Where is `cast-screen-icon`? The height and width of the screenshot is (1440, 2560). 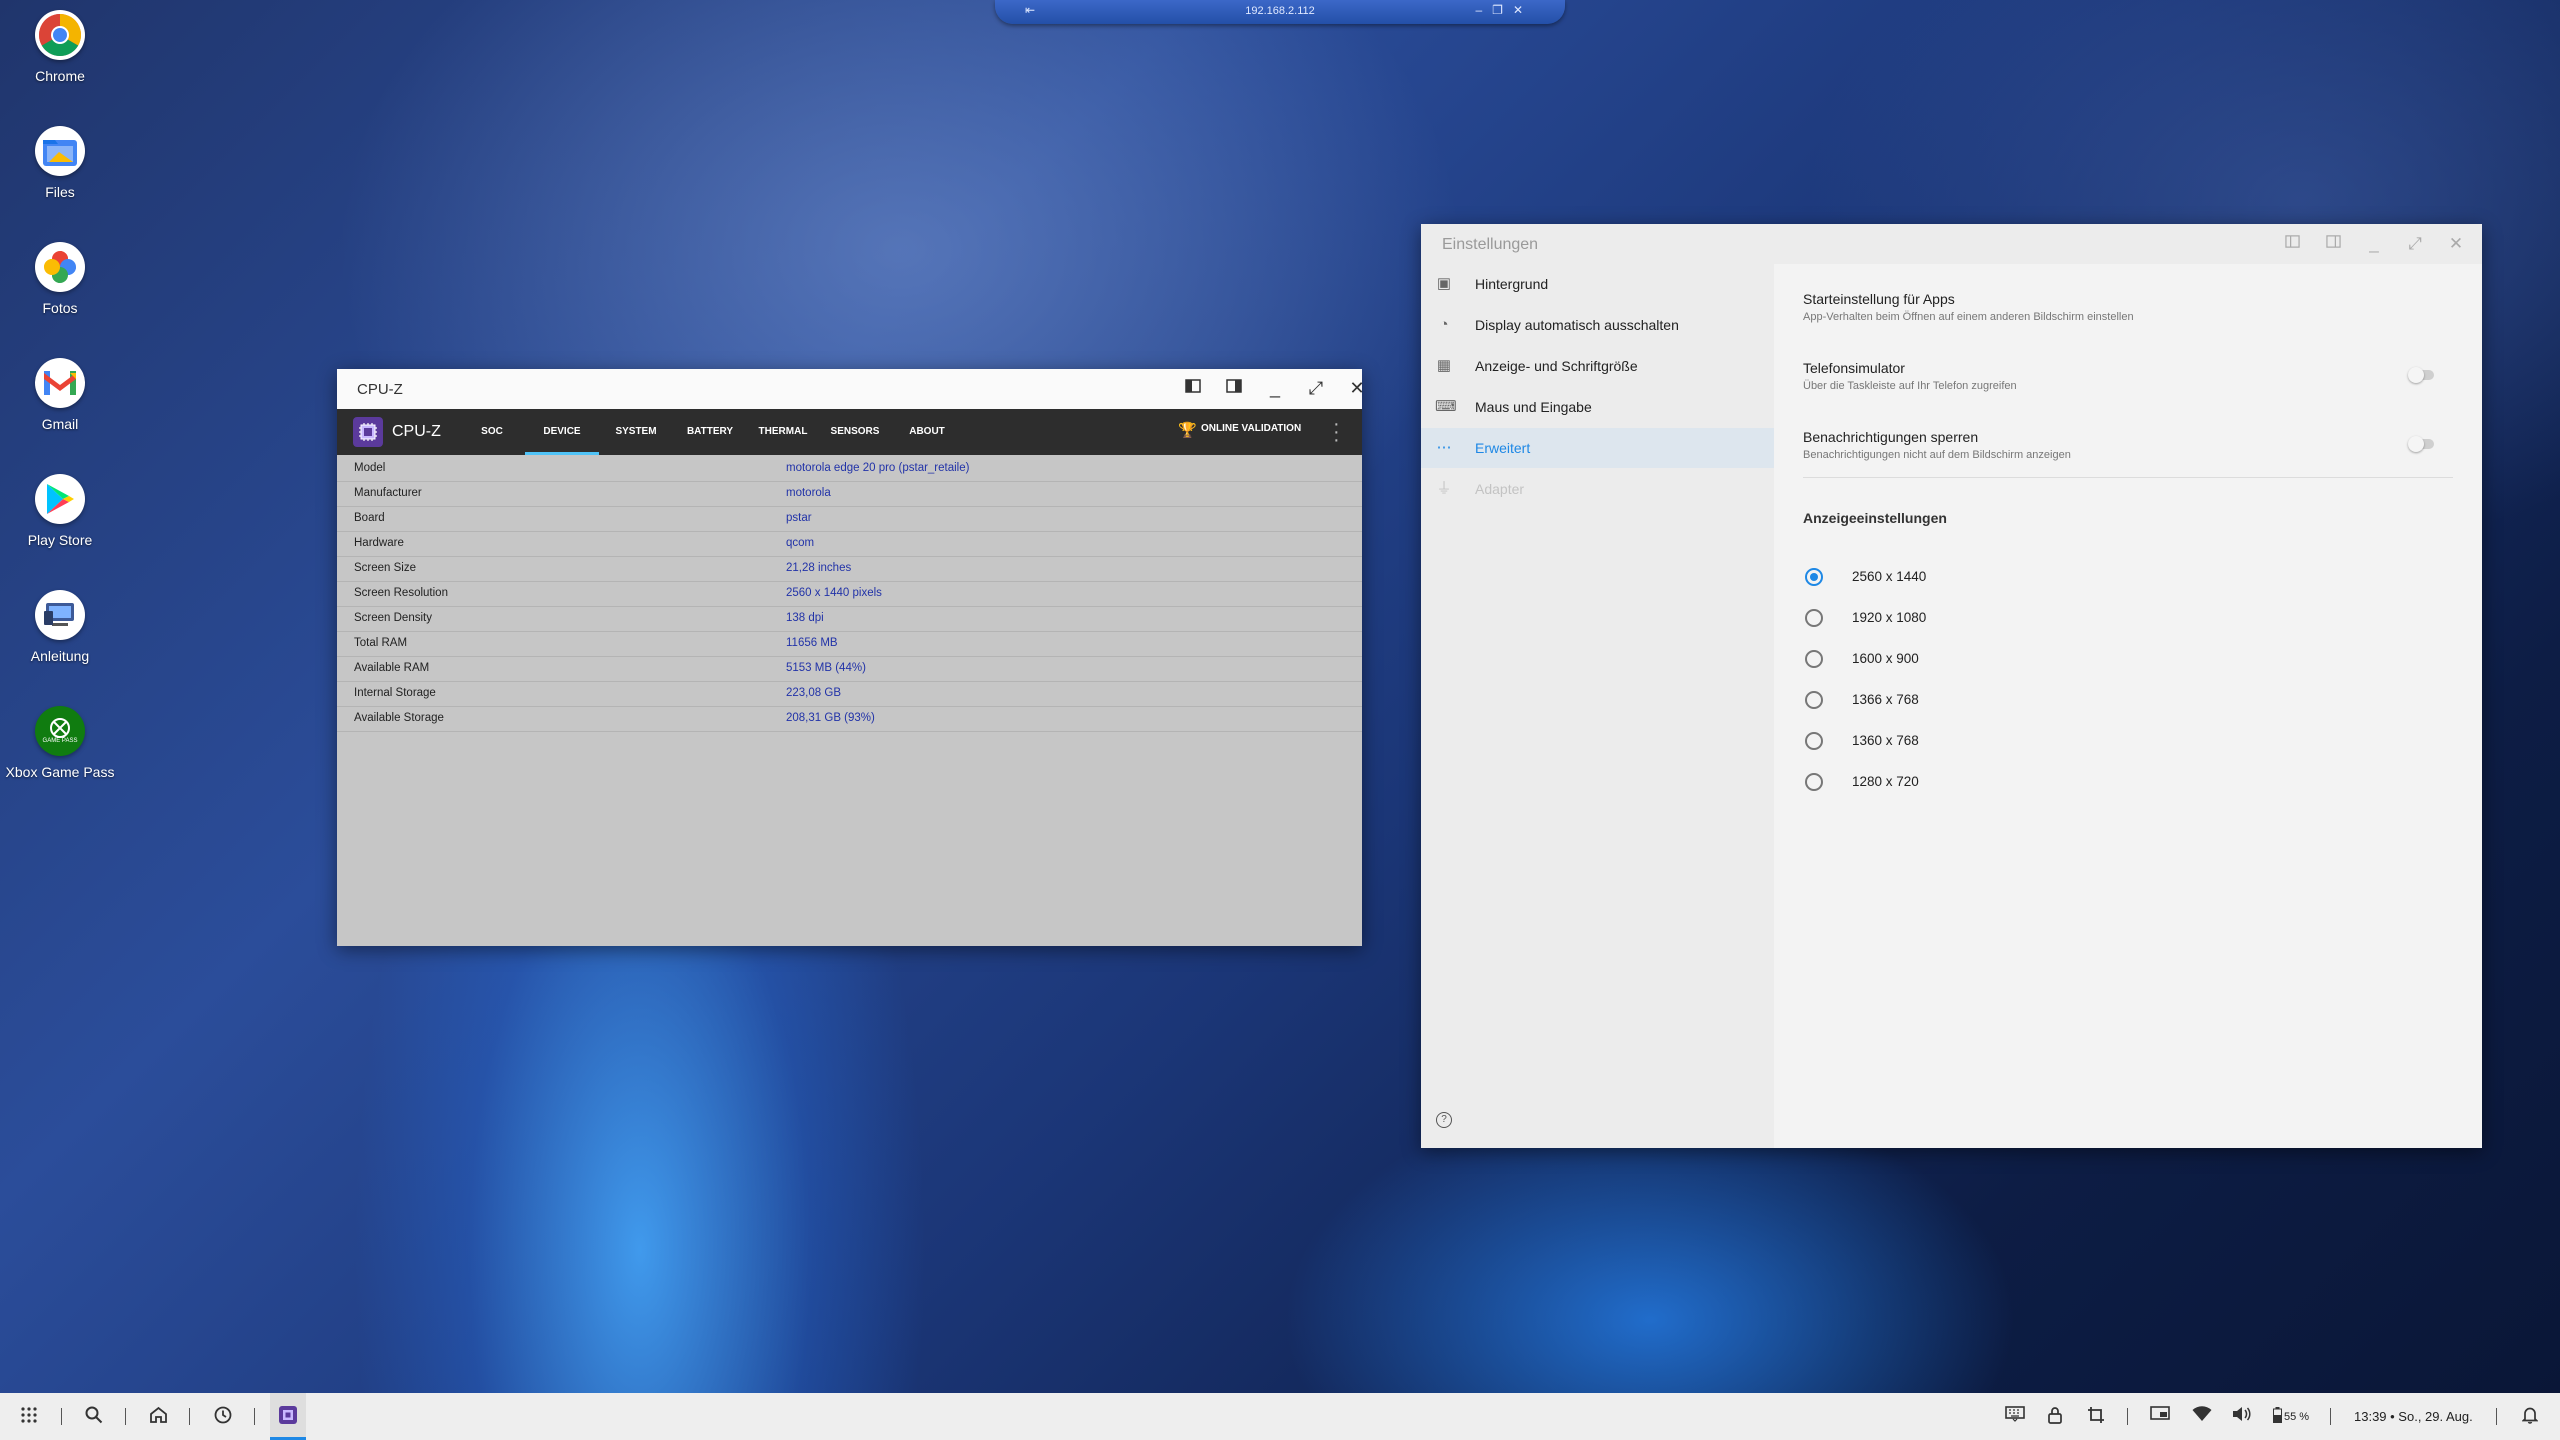
cast-screen-icon is located at coordinates (2160, 1416).